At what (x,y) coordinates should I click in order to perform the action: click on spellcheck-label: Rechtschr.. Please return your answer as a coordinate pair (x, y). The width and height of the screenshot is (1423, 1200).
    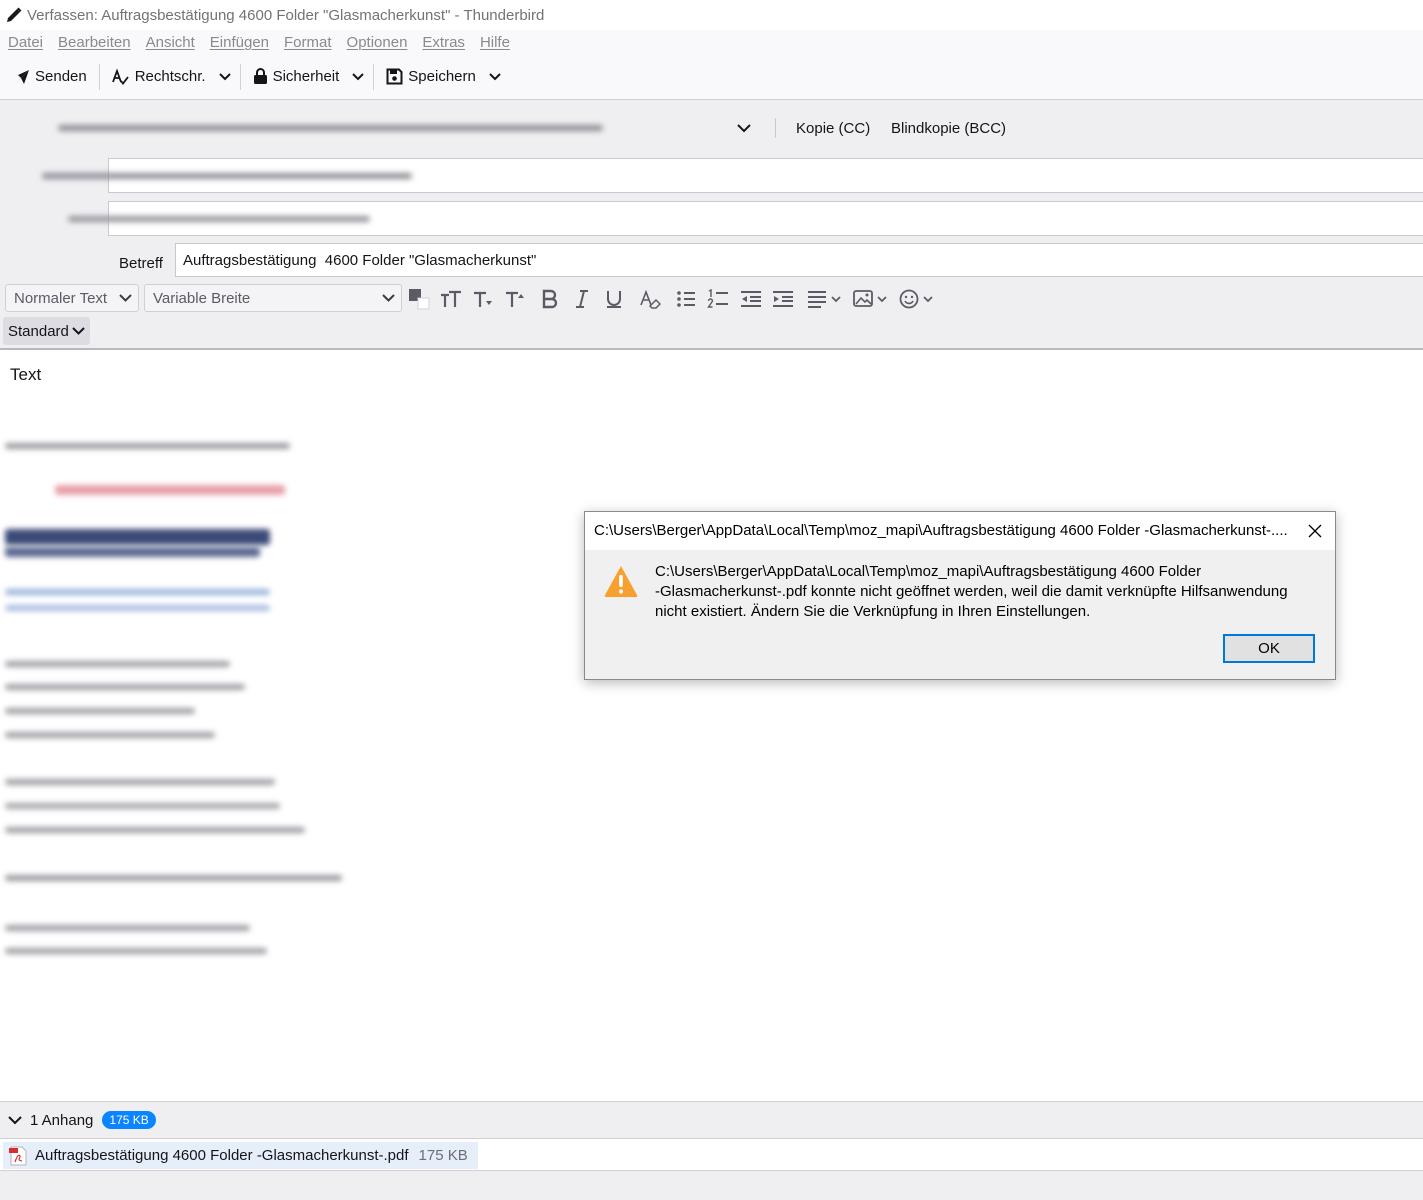
    Looking at the image, I should click on (170, 76).